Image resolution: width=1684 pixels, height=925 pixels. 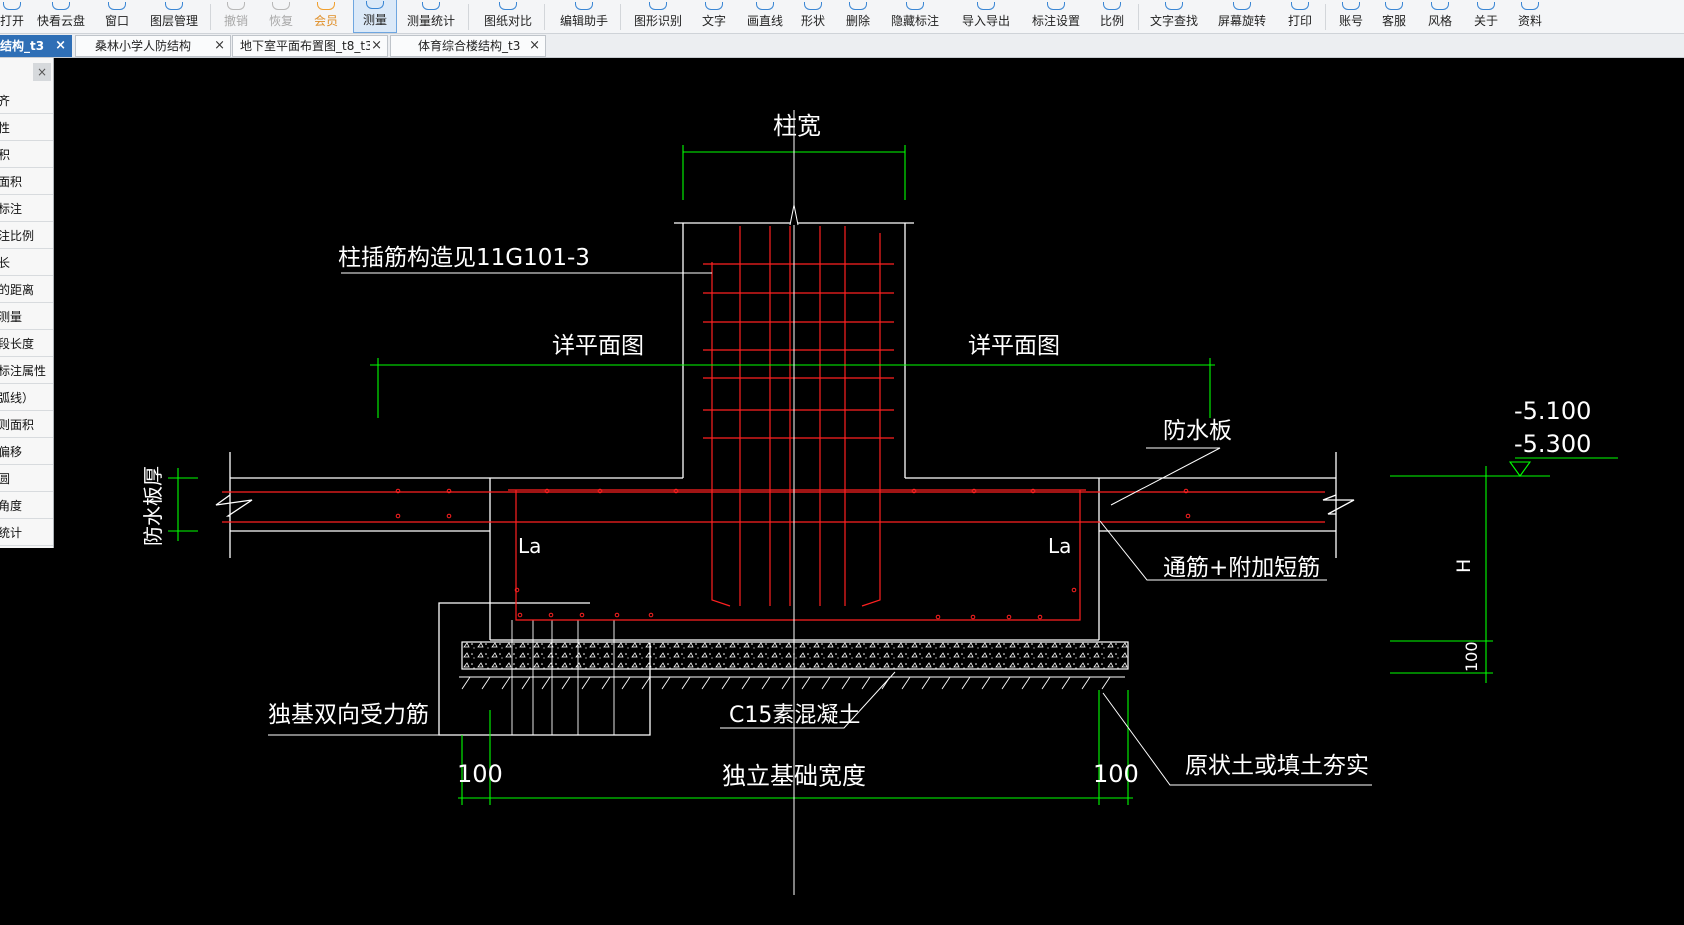 I want to click on rotate-screen-button: 屏幕旋转, so click(x=1242, y=16).